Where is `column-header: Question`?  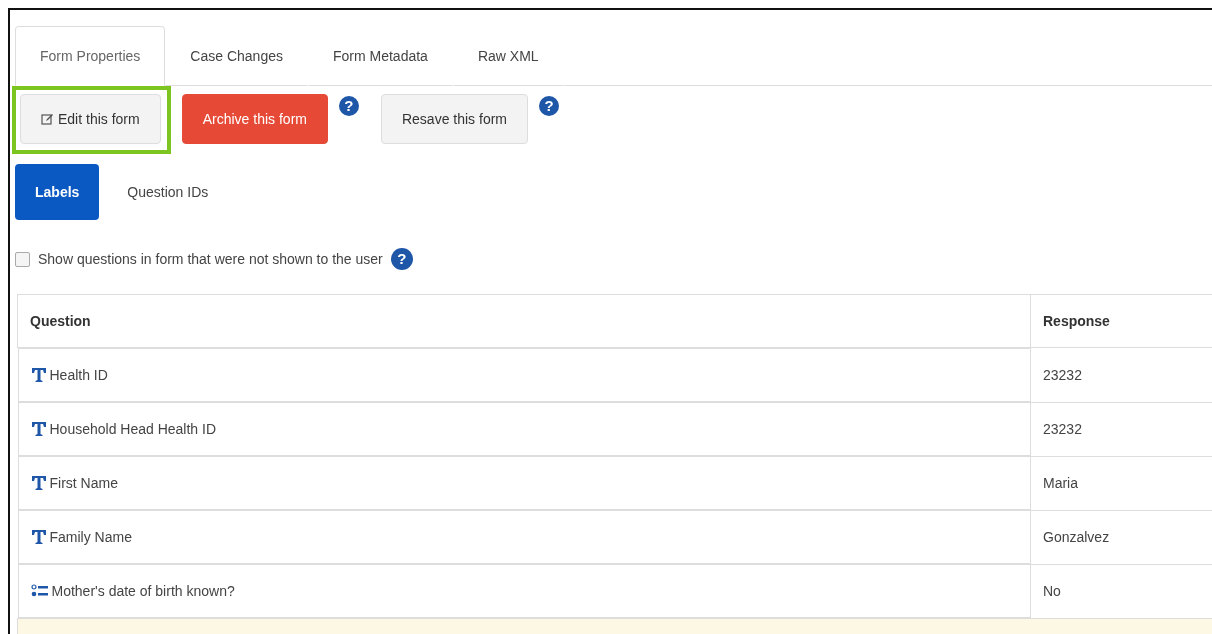
column-header: Question is located at coordinates (60, 321).